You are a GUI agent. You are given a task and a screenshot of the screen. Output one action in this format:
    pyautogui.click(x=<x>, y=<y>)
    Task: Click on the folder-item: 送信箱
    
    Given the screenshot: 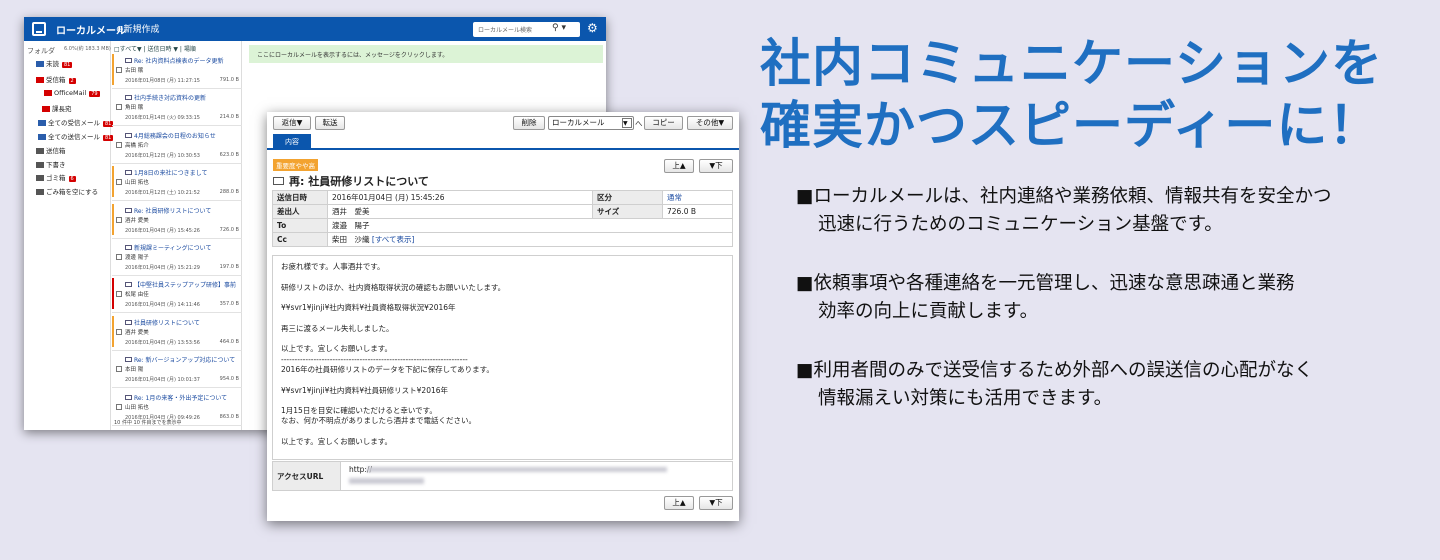 What is the action you would take?
    pyautogui.click(x=51, y=150)
    